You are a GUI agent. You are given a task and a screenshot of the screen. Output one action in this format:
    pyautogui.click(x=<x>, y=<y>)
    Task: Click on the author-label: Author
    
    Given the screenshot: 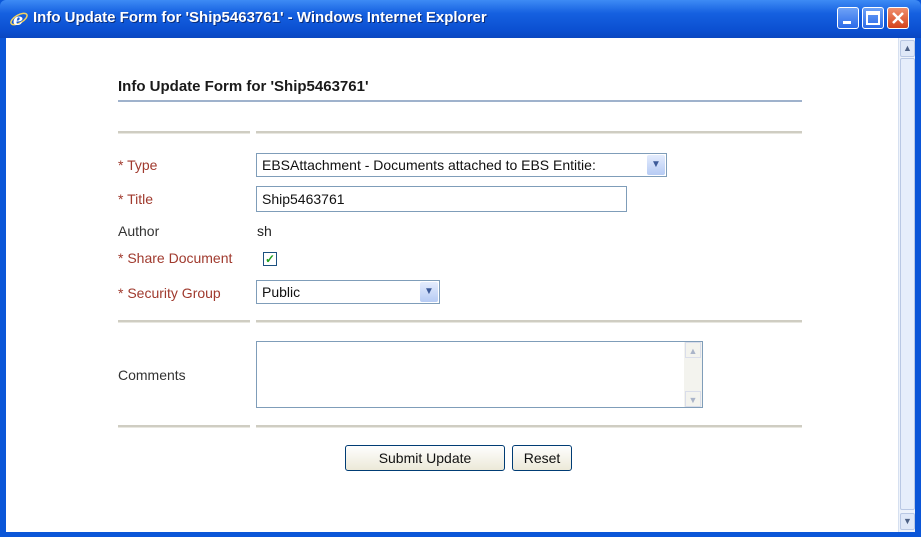 What is the action you would take?
    pyautogui.click(x=139, y=231)
    